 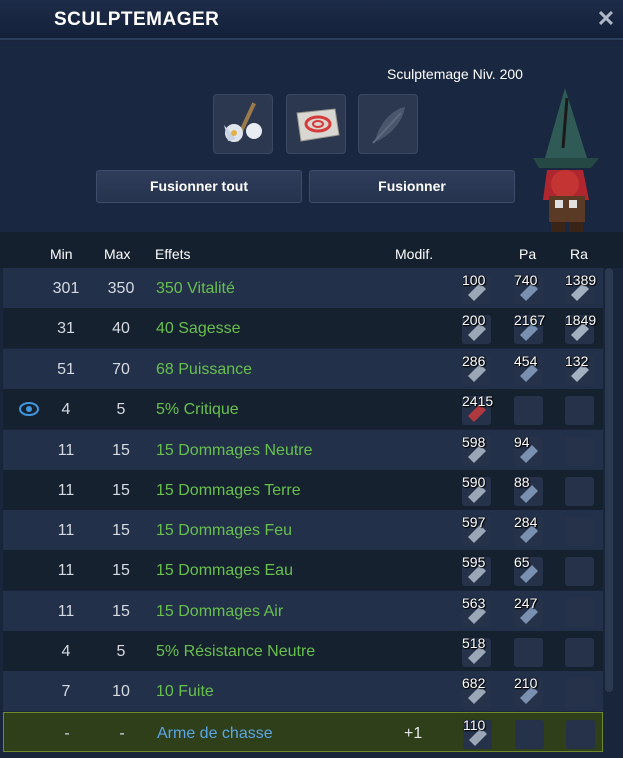 What do you see at coordinates (311, 20) in the screenshot?
I see `title-bar: SCULPTEMAGER ✕` at bounding box center [311, 20].